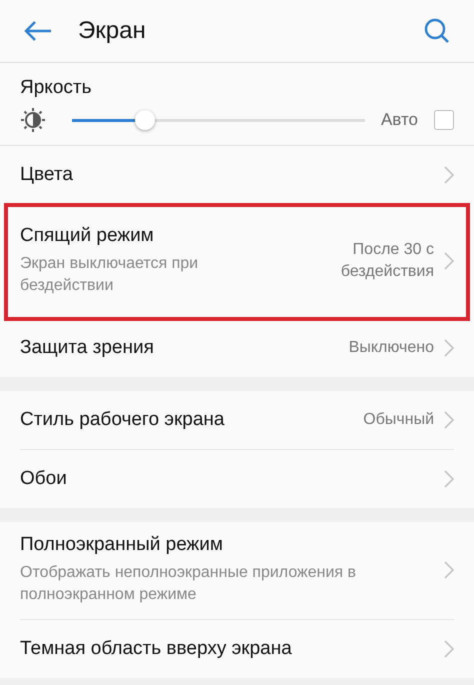 The width and height of the screenshot is (474, 685). I want to click on setting-title: Цвета, so click(47, 175).